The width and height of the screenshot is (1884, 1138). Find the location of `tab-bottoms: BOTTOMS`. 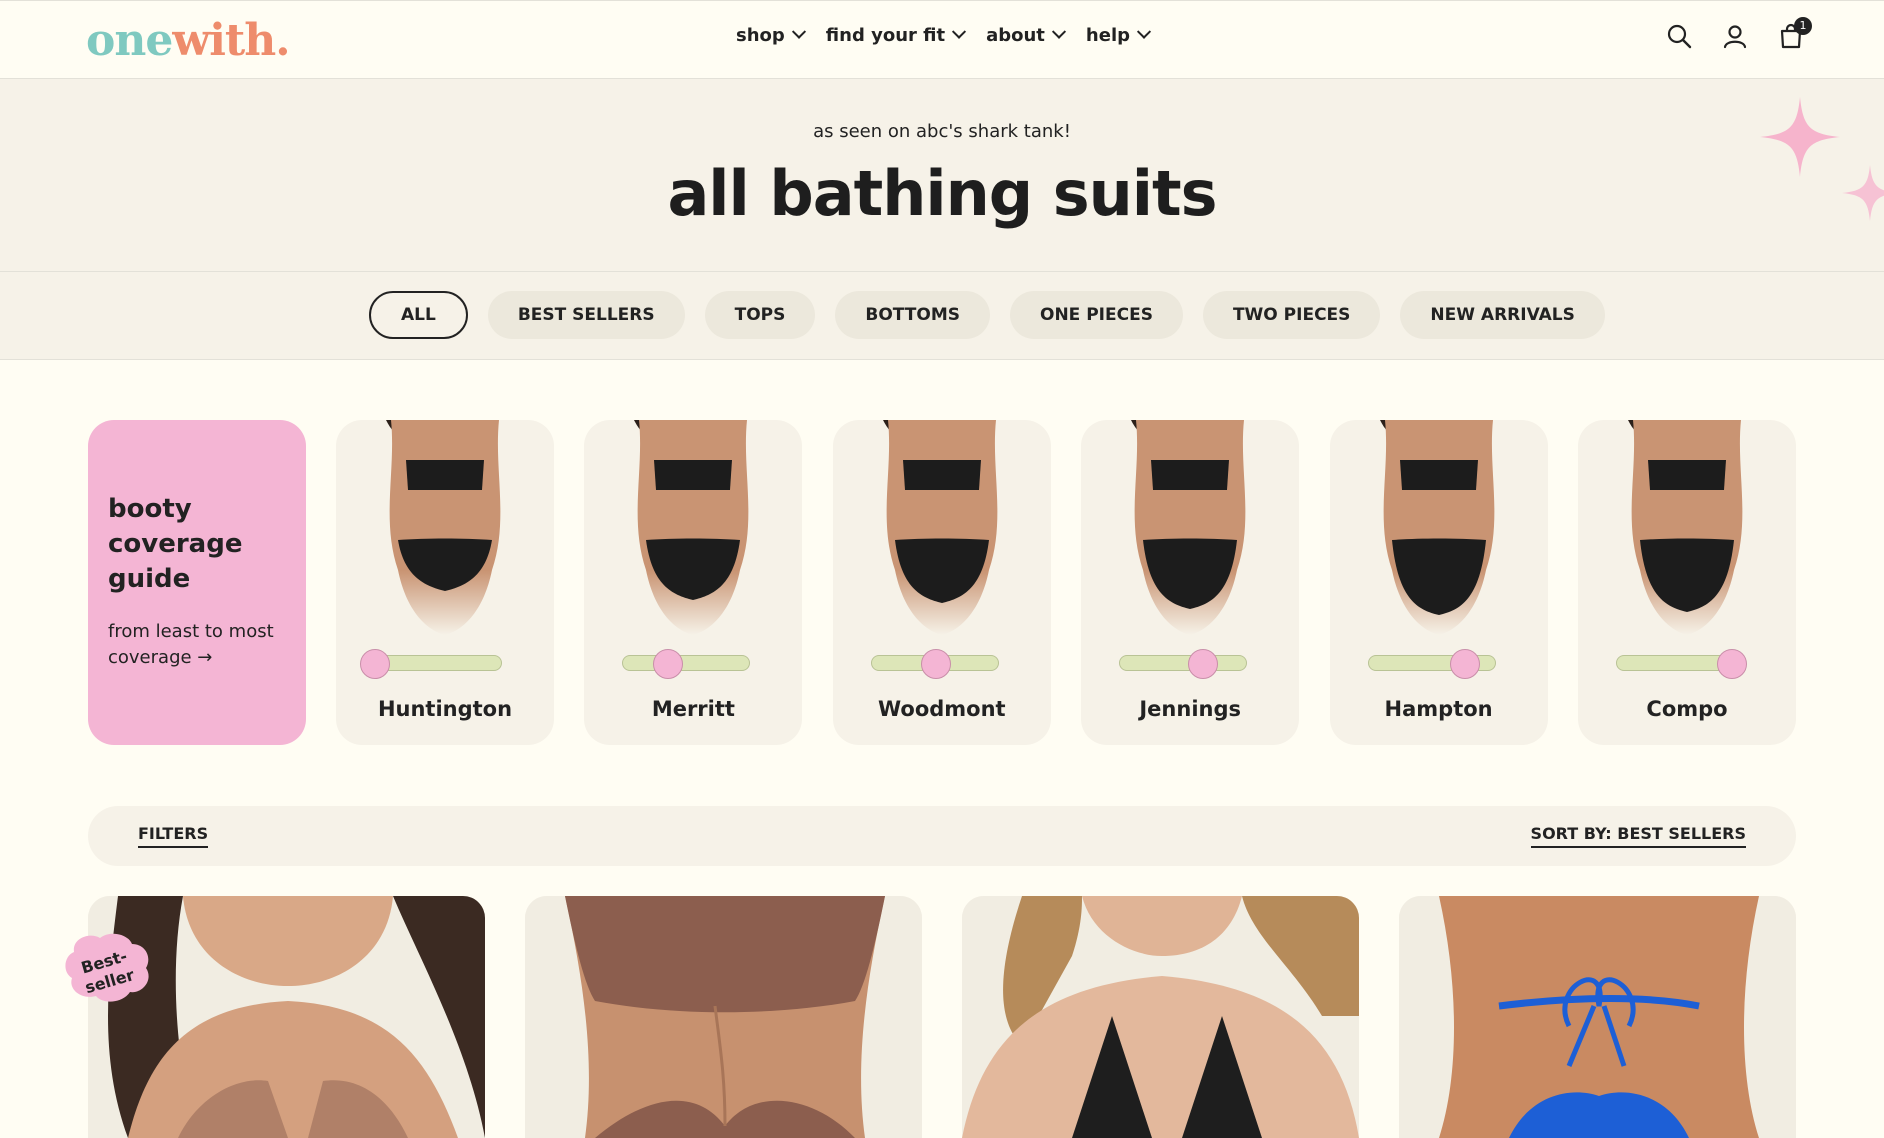

tab-bottoms: BOTTOMS is located at coordinates (912, 315).